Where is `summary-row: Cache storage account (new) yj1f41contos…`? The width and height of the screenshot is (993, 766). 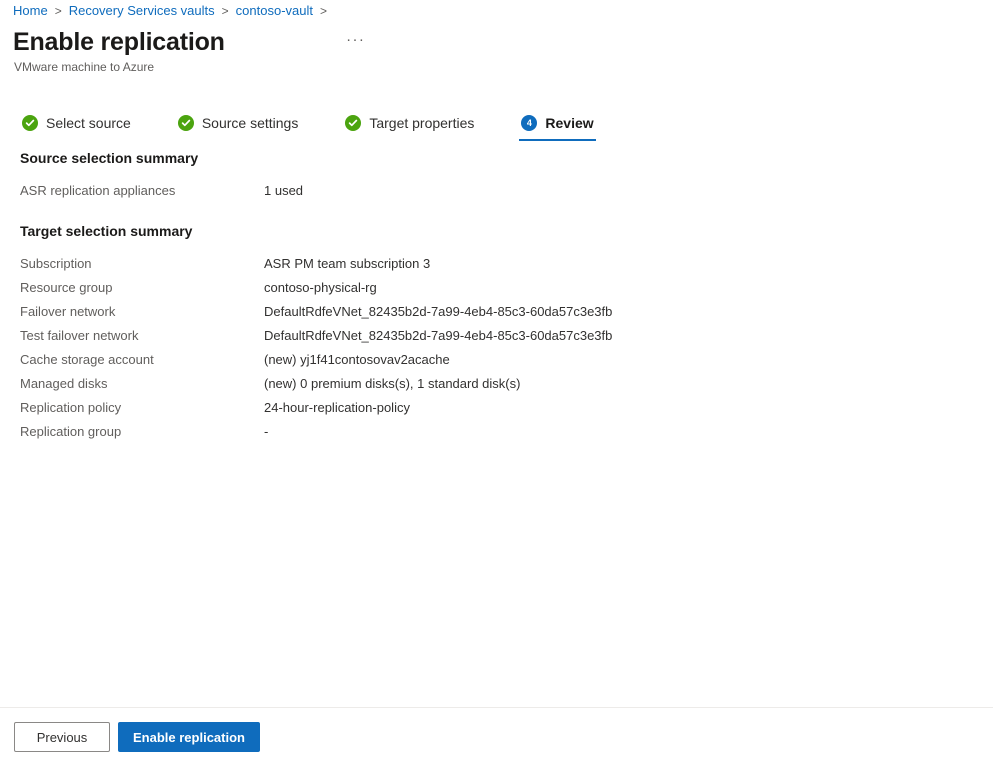
summary-row: Cache storage account (new) yj1f41contos… is located at coordinates (506, 360).